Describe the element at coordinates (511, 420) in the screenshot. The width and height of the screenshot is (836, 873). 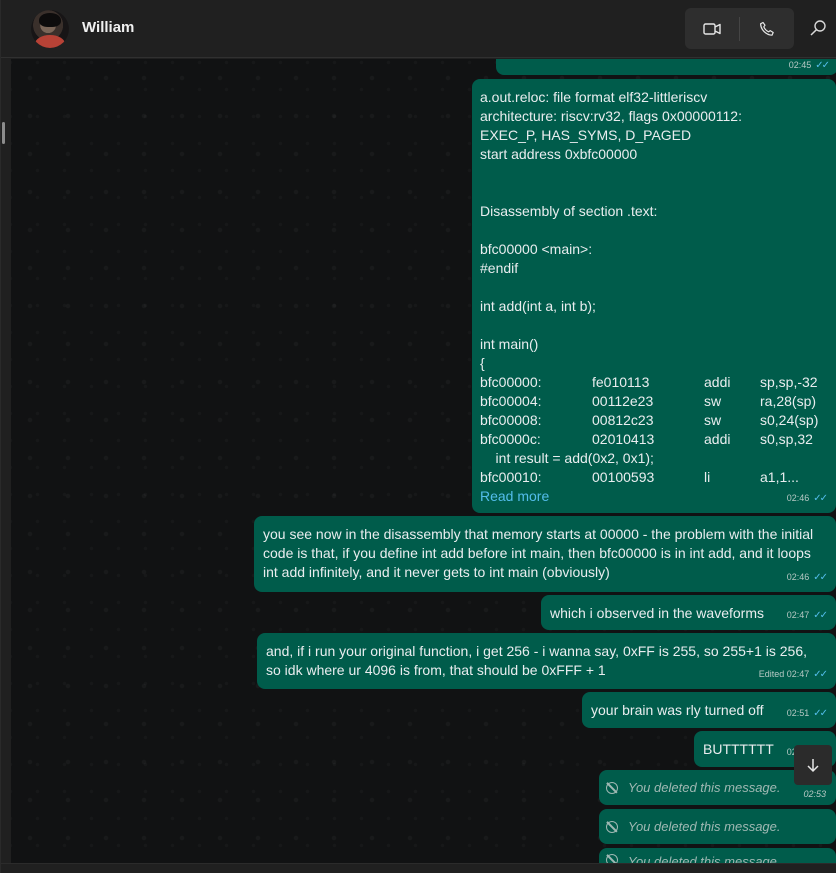
I see `asm-address: bfc00008:` at that location.